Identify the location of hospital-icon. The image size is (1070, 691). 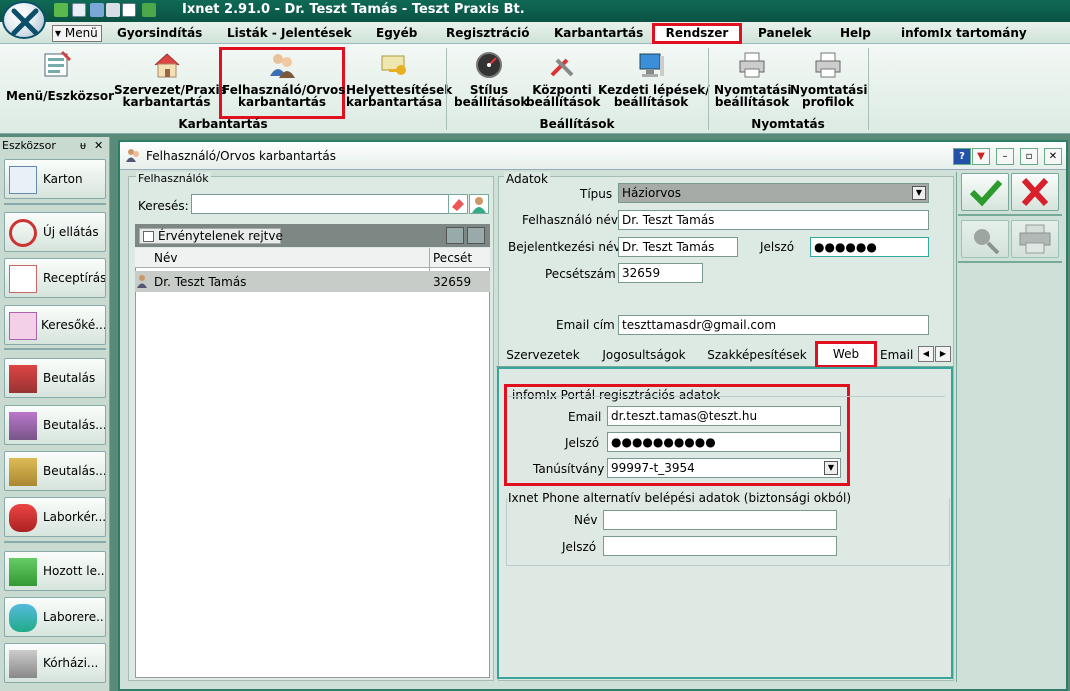
(23, 664).